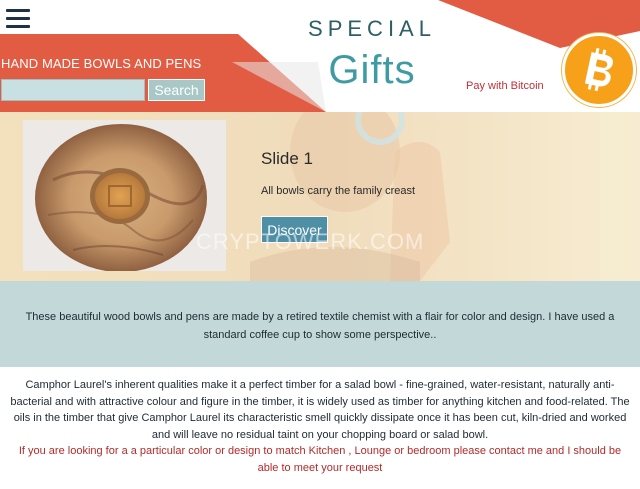 This screenshot has height=489, width=640. Describe the element at coordinates (101, 63) in the screenshot. I see `site-tagline: HAND MADE BOWLS AND PENS` at that location.